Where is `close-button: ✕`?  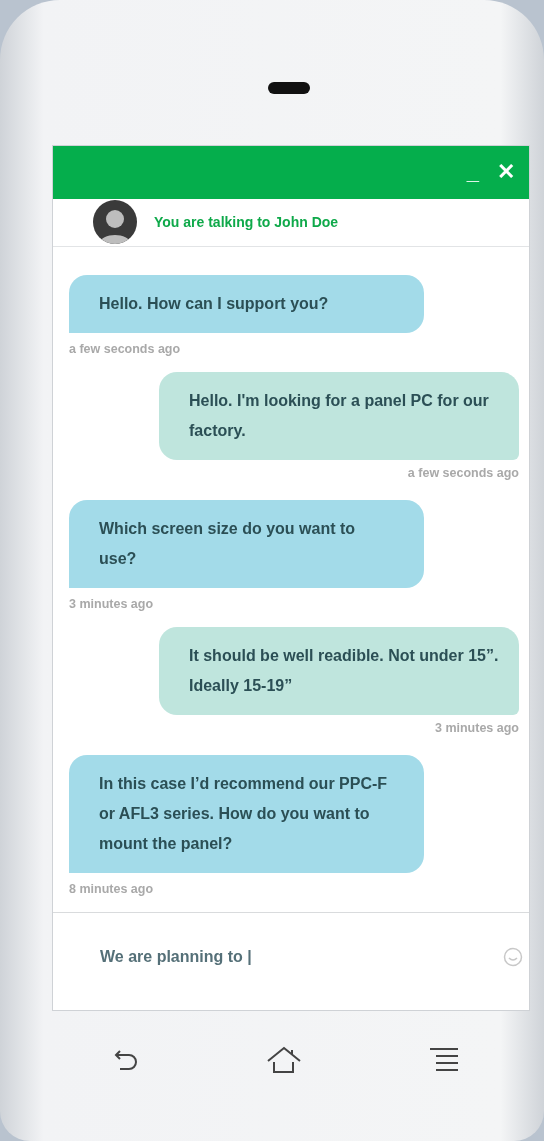
close-button: ✕ is located at coordinates (506, 172).